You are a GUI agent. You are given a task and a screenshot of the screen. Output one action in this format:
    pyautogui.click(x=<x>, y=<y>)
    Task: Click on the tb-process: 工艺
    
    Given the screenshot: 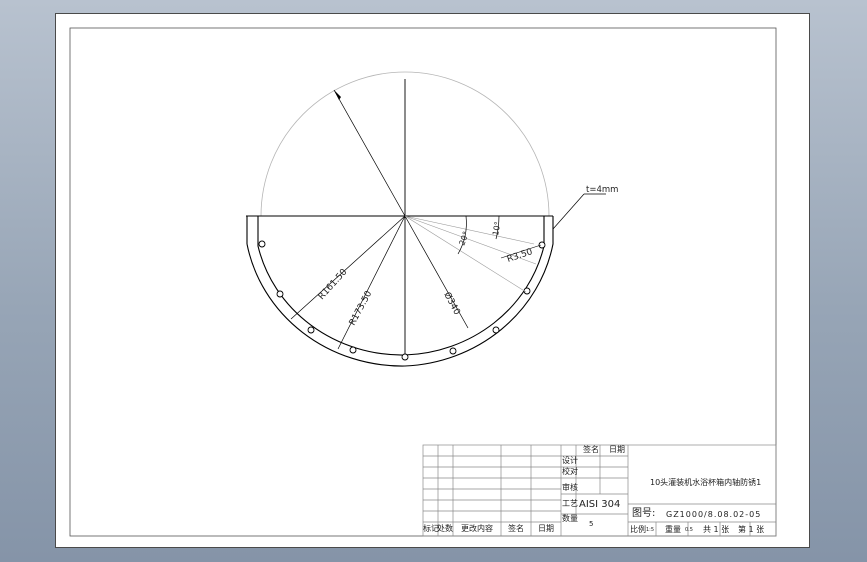 What is the action you would take?
    pyautogui.click(x=570, y=503)
    